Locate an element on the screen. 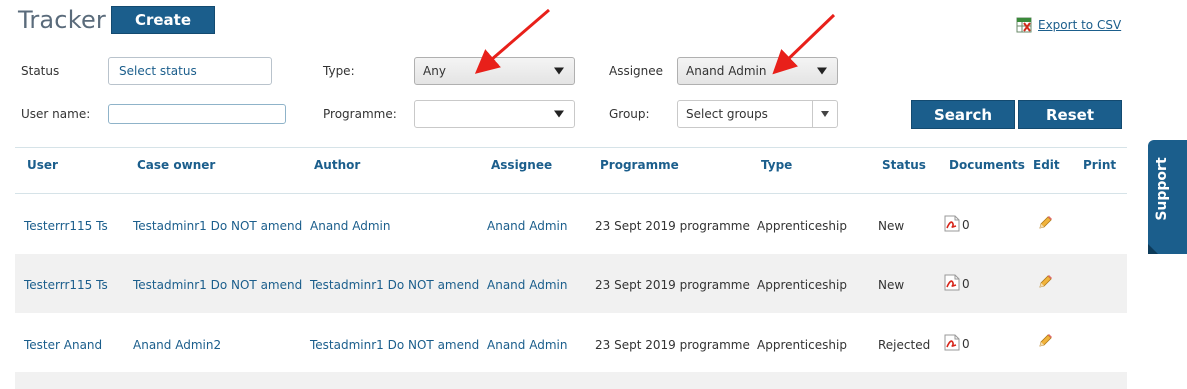  create-button: Create is located at coordinates (163, 20).